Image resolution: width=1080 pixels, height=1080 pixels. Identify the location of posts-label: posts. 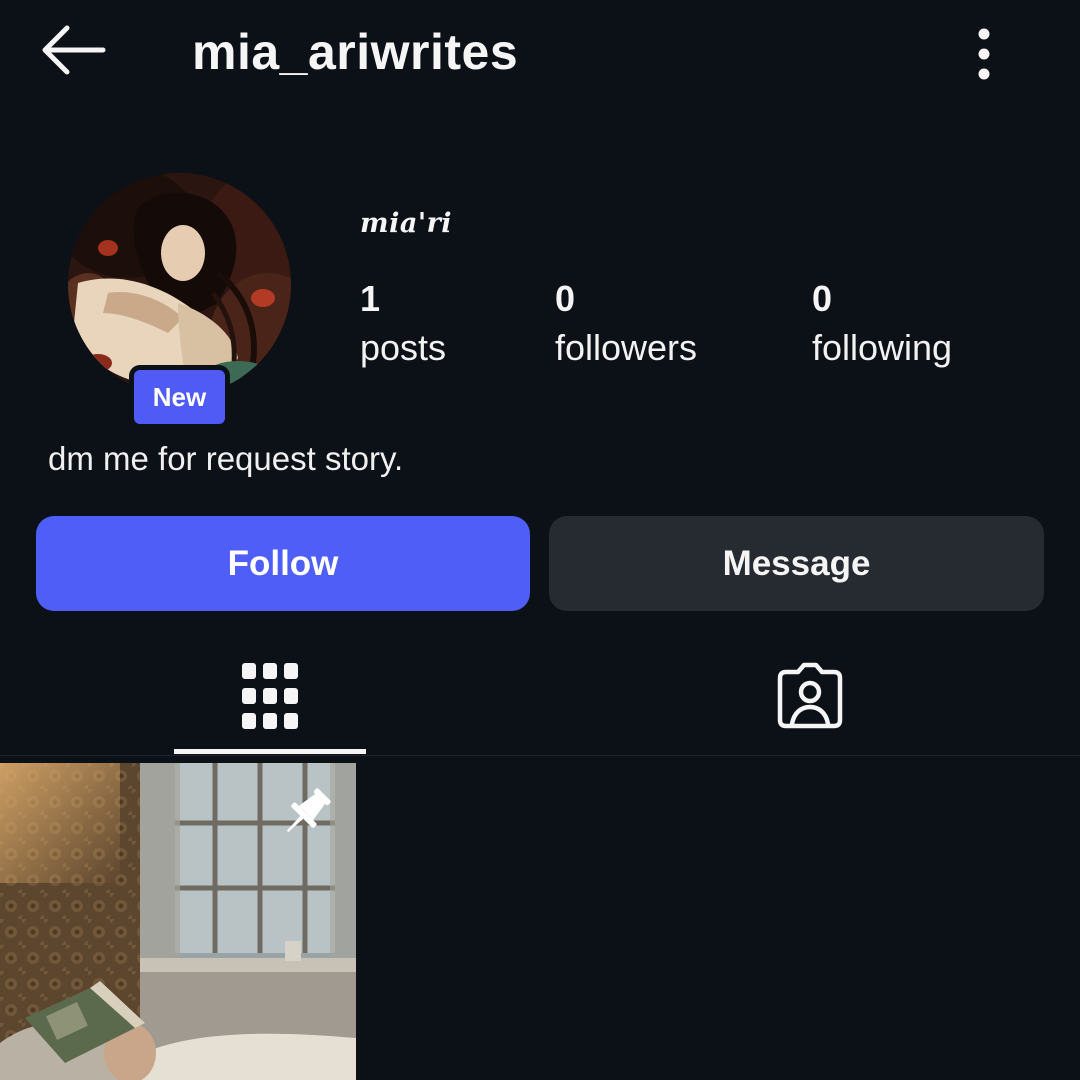
(403, 347).